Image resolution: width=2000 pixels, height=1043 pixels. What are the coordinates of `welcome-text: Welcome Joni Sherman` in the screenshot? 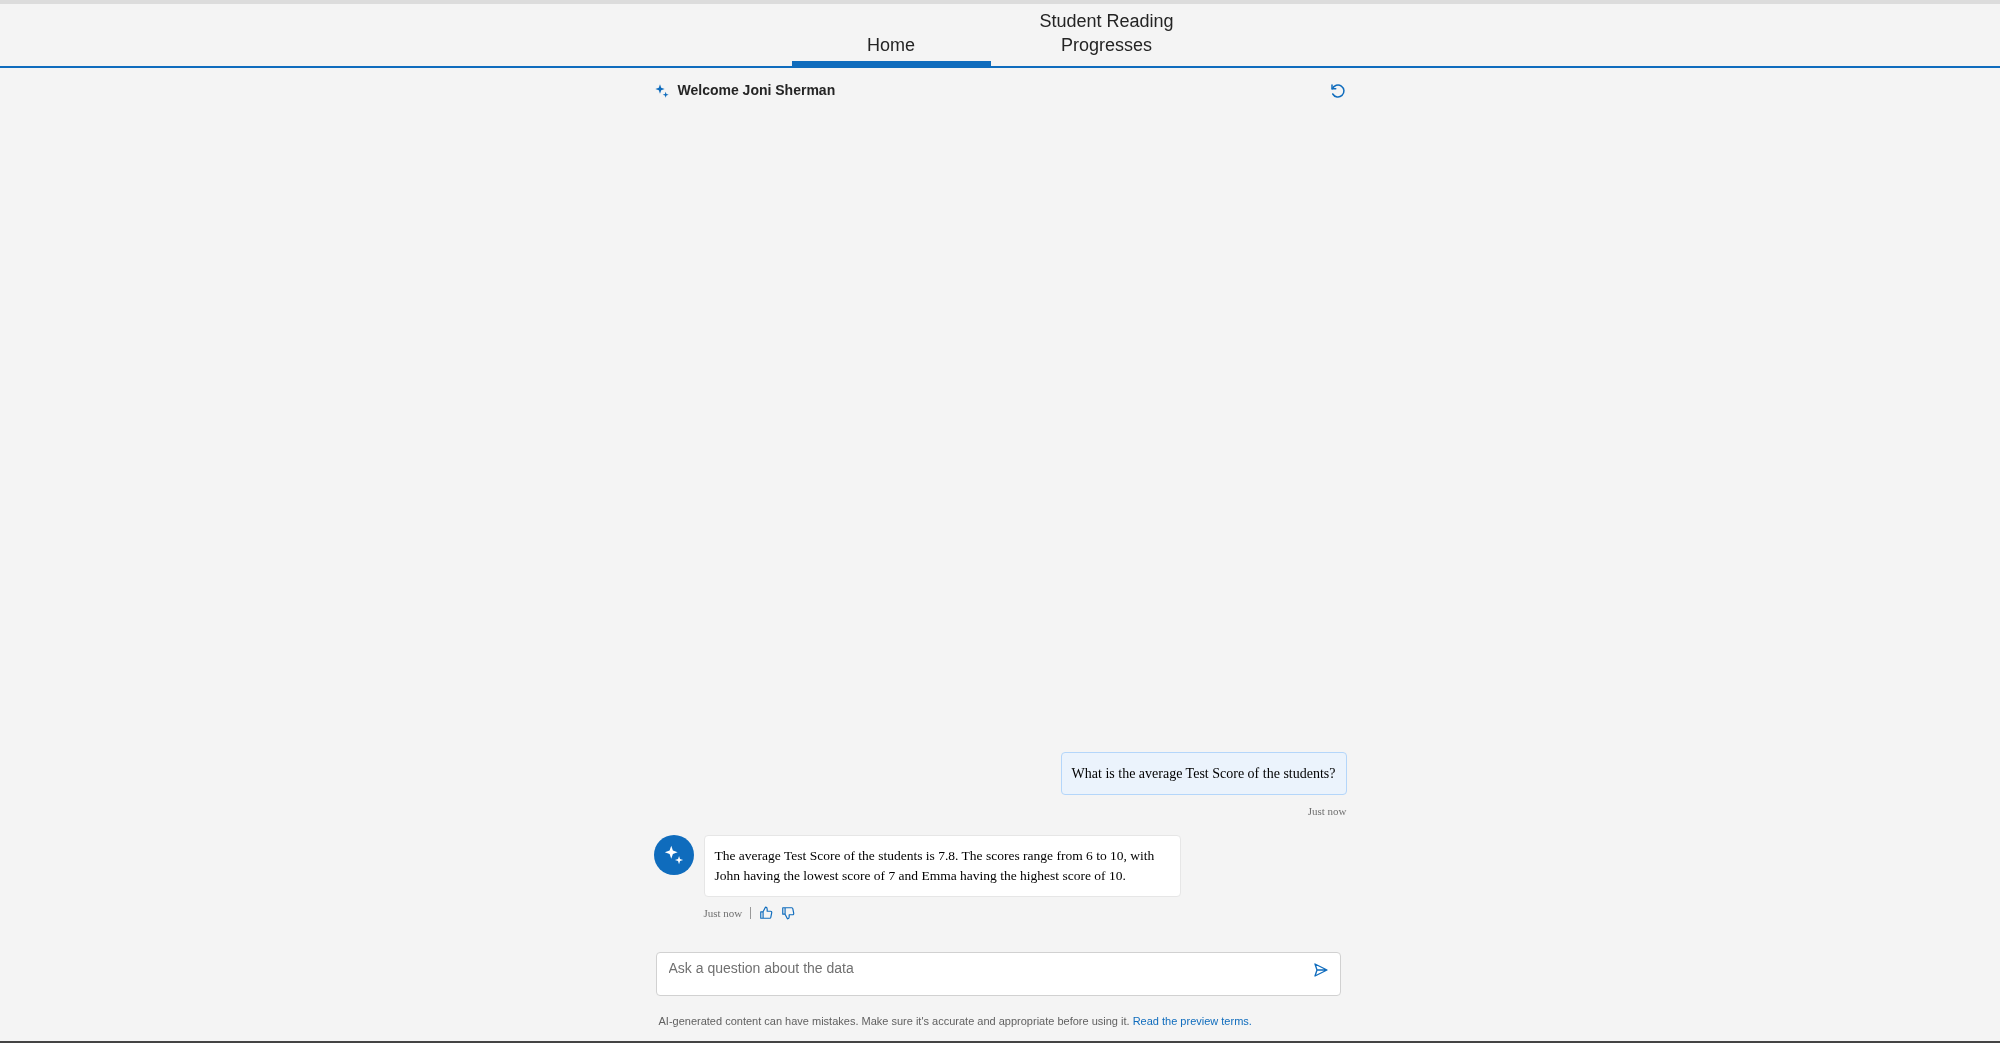 It's located at (756, 90).